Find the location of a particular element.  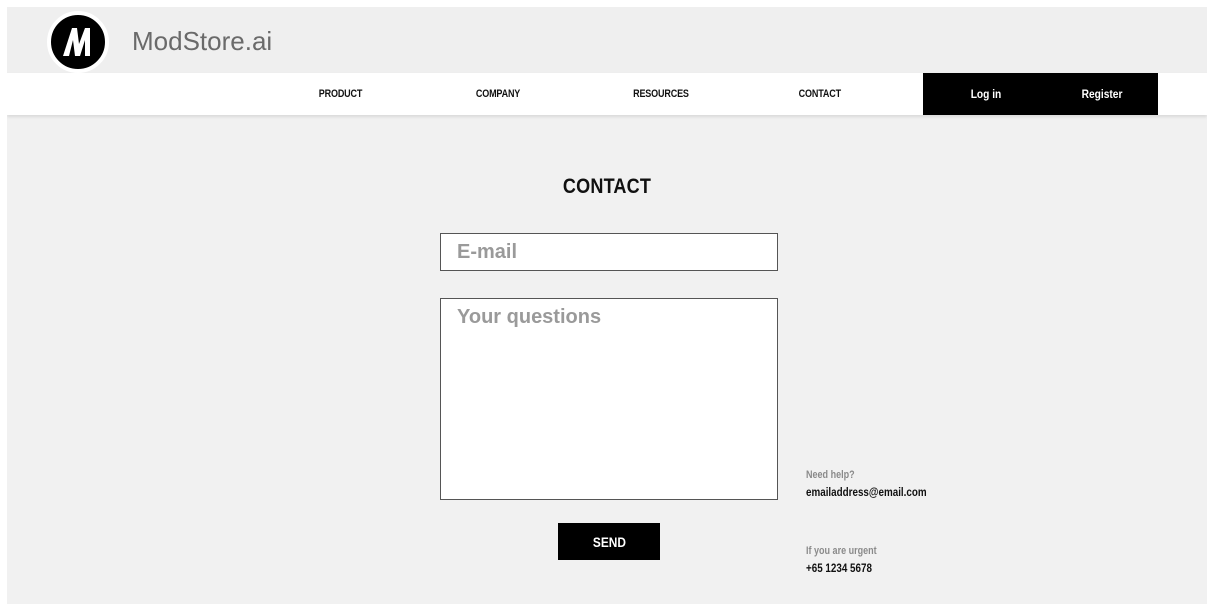

nav-company: COMPANY is located at coordinates (498, 94).